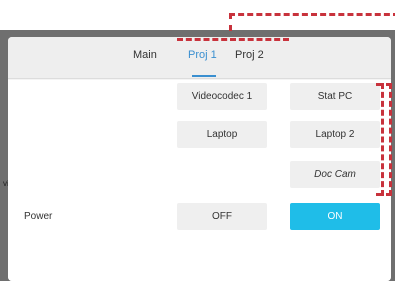  I want to click on tab-proj-2: Proj 2, so click(249, 55).